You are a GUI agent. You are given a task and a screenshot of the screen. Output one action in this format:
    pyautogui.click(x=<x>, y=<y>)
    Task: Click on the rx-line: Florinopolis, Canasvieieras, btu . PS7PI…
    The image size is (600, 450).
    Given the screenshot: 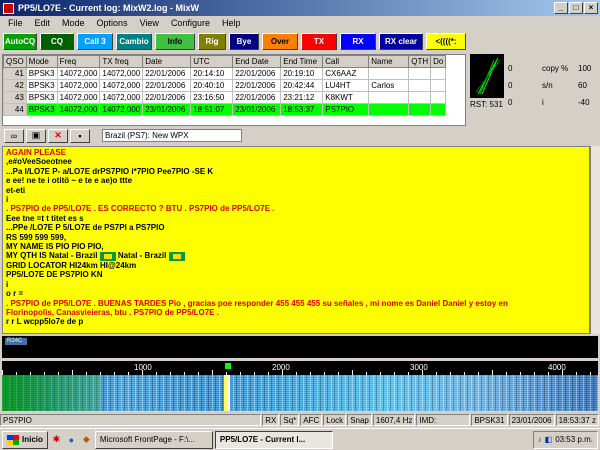 What is the action you would take?
    pyautogui.click(x=112, y=312)
    